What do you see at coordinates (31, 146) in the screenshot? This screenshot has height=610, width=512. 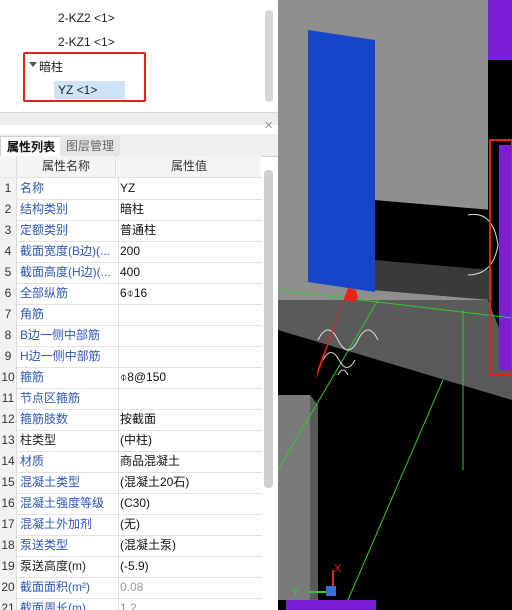 I see `tab-property-list: 属性列表` at bounding box center [31, 146].